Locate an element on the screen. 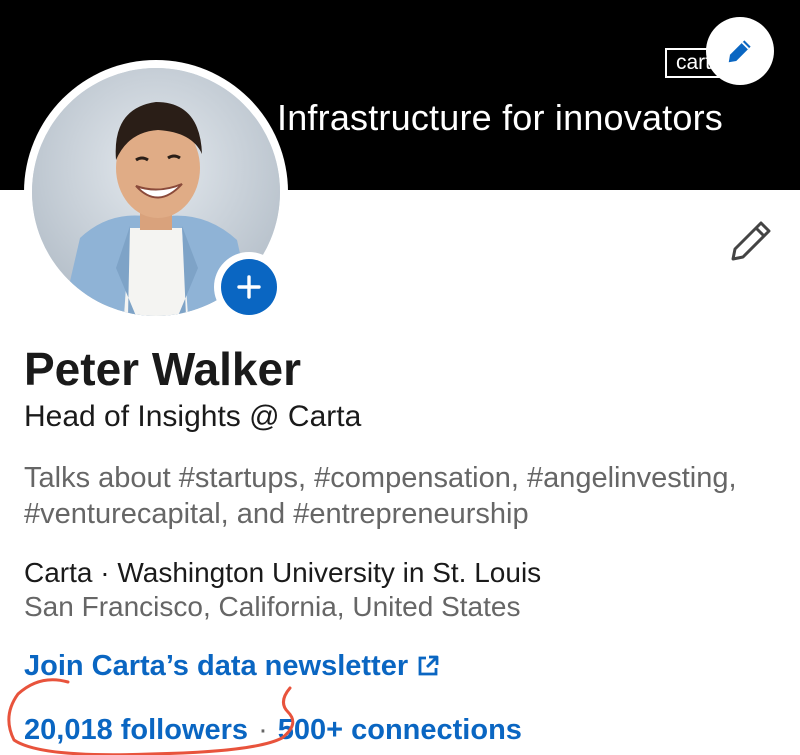  external-link-icon is located at coordinates (428, 665).